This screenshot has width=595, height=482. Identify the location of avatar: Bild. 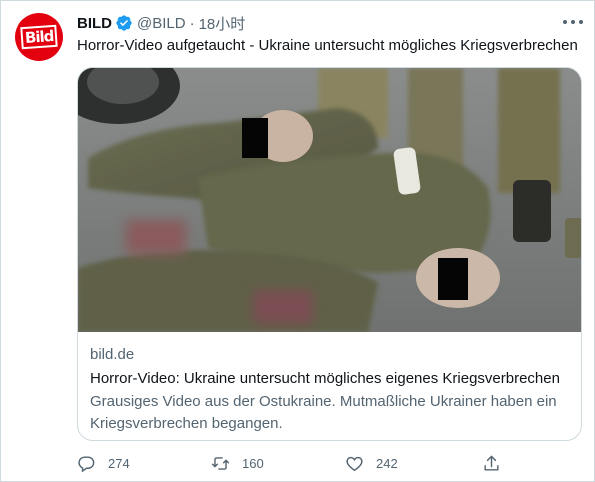
(39, 37).